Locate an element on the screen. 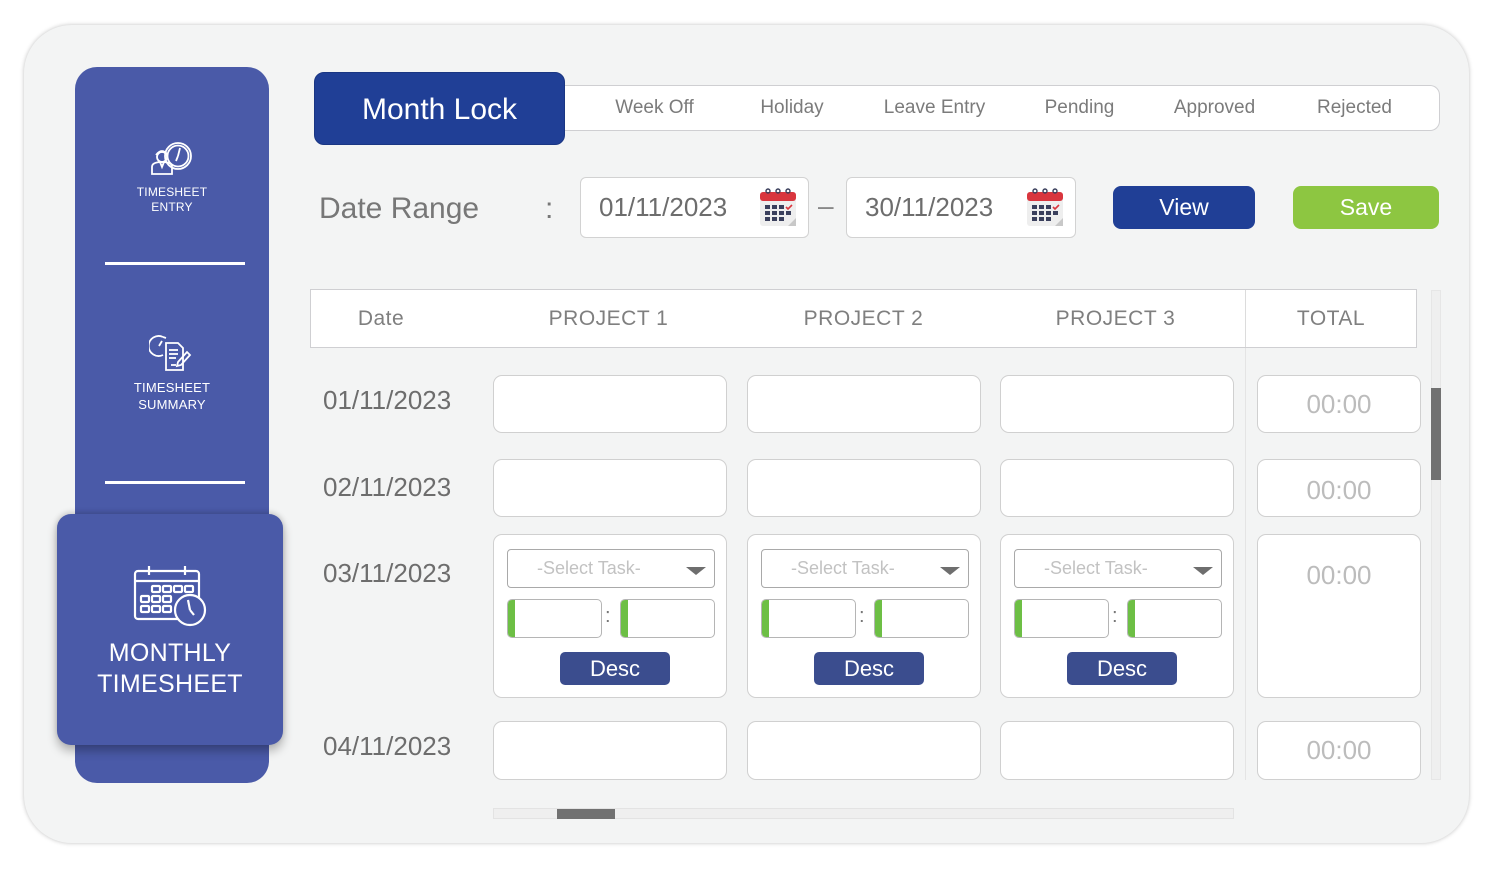 The height and width of the screenshot is (876, 1491). tab-leave-entry: Leave Entry is located at coordinates (934, 108).